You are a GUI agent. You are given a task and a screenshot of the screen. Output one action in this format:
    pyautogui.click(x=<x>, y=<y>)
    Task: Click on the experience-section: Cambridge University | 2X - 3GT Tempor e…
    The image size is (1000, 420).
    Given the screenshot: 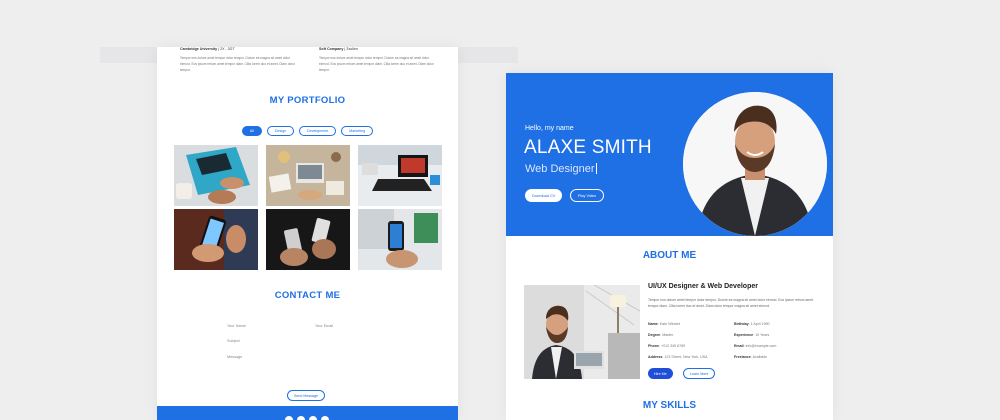 What is the action you would take?
    pyautogui.click(x=307, y=62)
    